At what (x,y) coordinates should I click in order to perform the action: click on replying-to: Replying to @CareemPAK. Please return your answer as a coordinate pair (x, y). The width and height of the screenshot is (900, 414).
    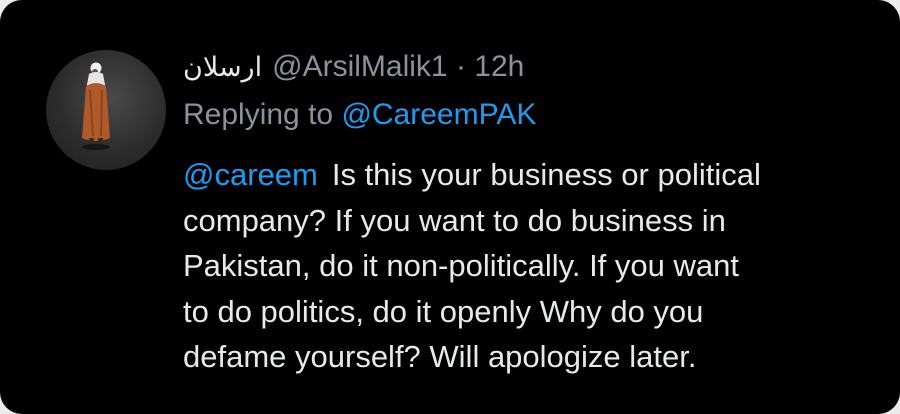
    Looking at the image, I should click on (359, 115).